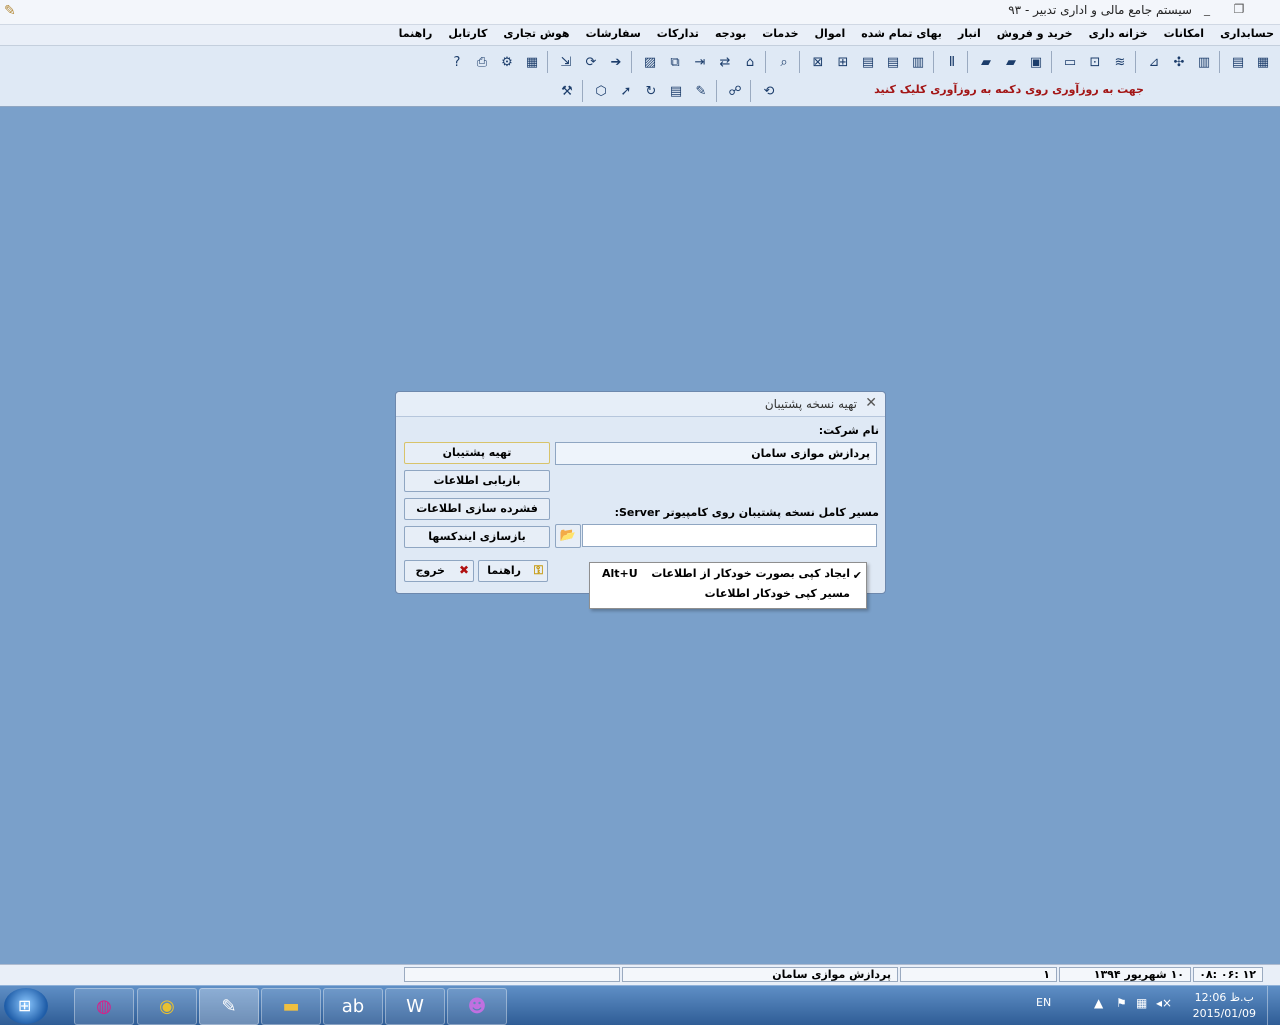 The width and height of the screenshot is (1280, 1025). I want to click on reindex-button: بازسازی ایندکسها, so click(477, 537).